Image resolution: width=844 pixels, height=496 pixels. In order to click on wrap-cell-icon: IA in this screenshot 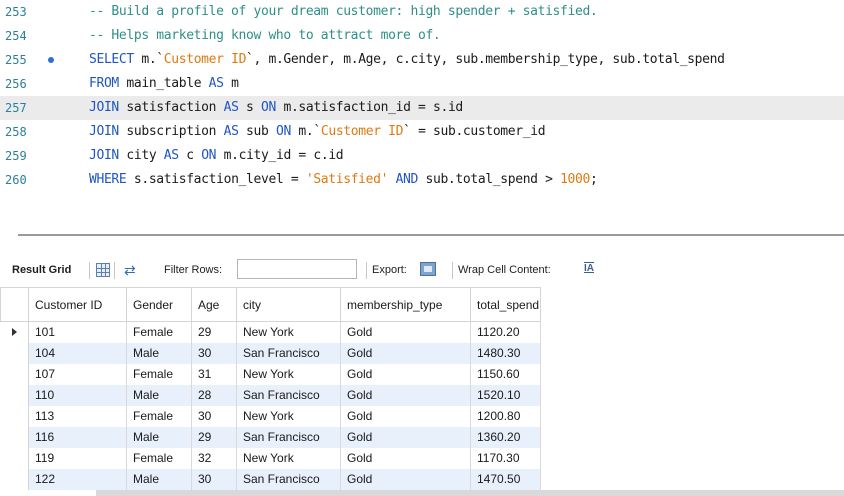, I will do `click(589, 268)`.